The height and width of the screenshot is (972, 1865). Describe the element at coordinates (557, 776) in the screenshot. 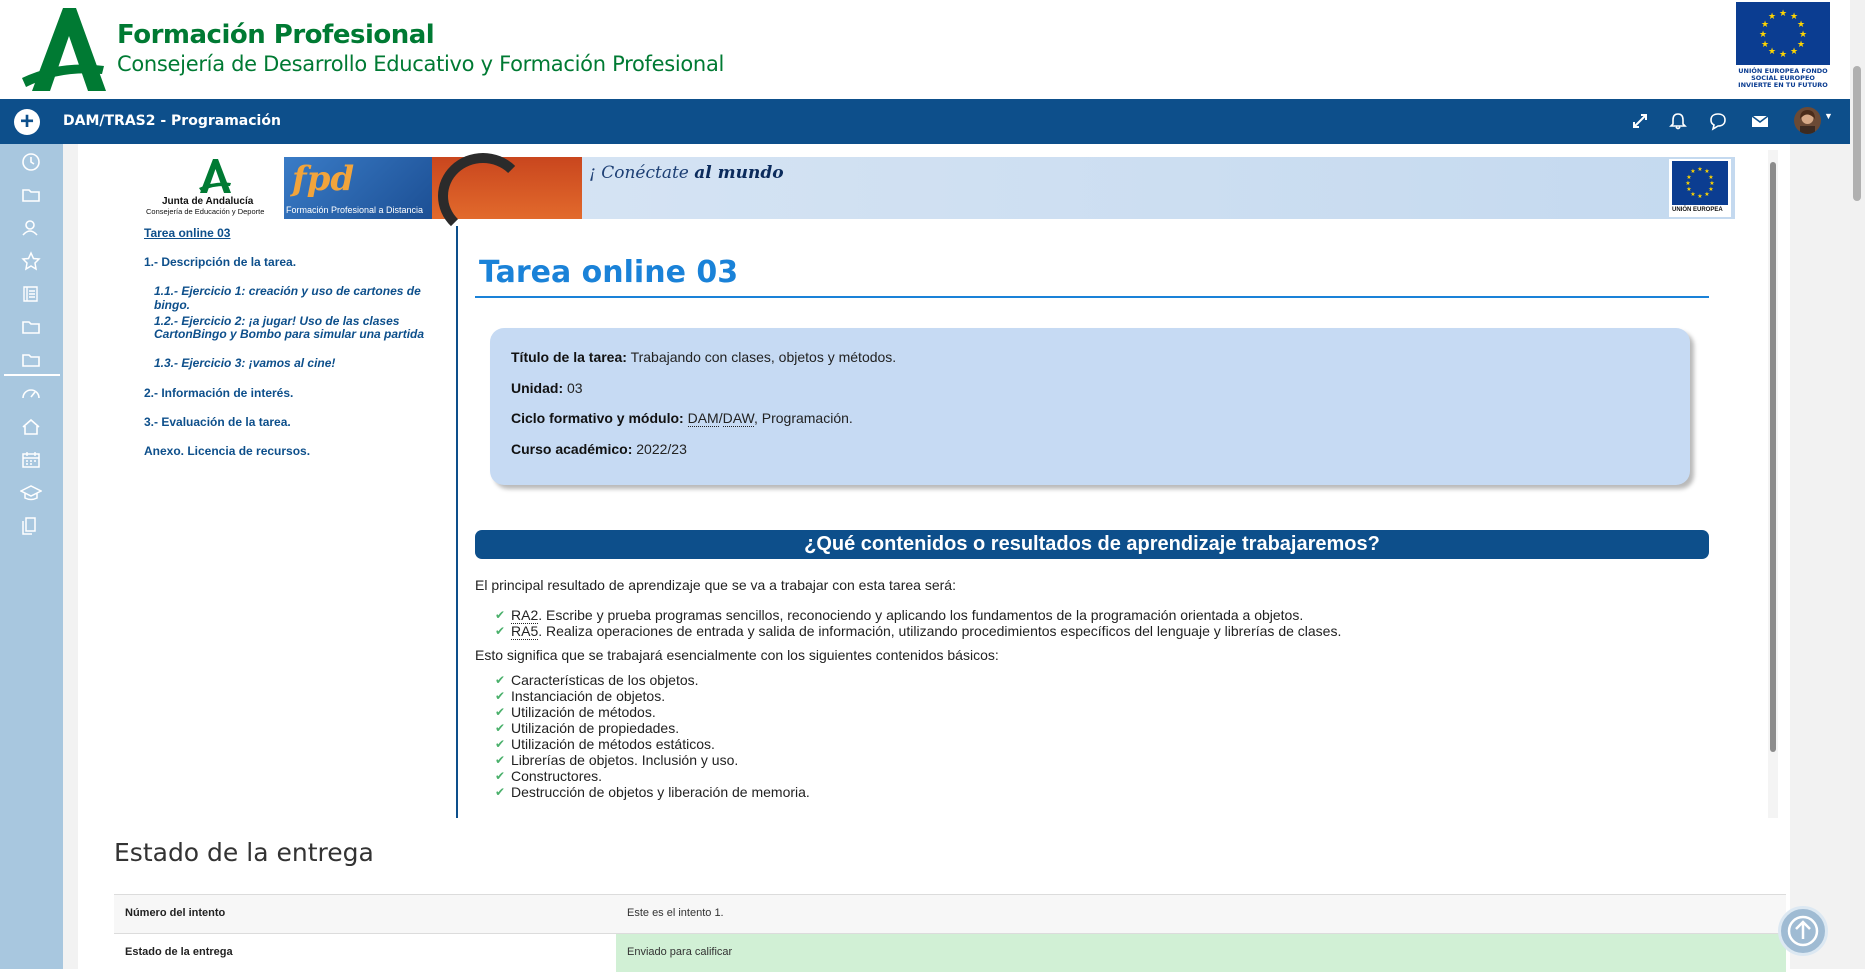

I see `content-text: Constructores.` at that location.